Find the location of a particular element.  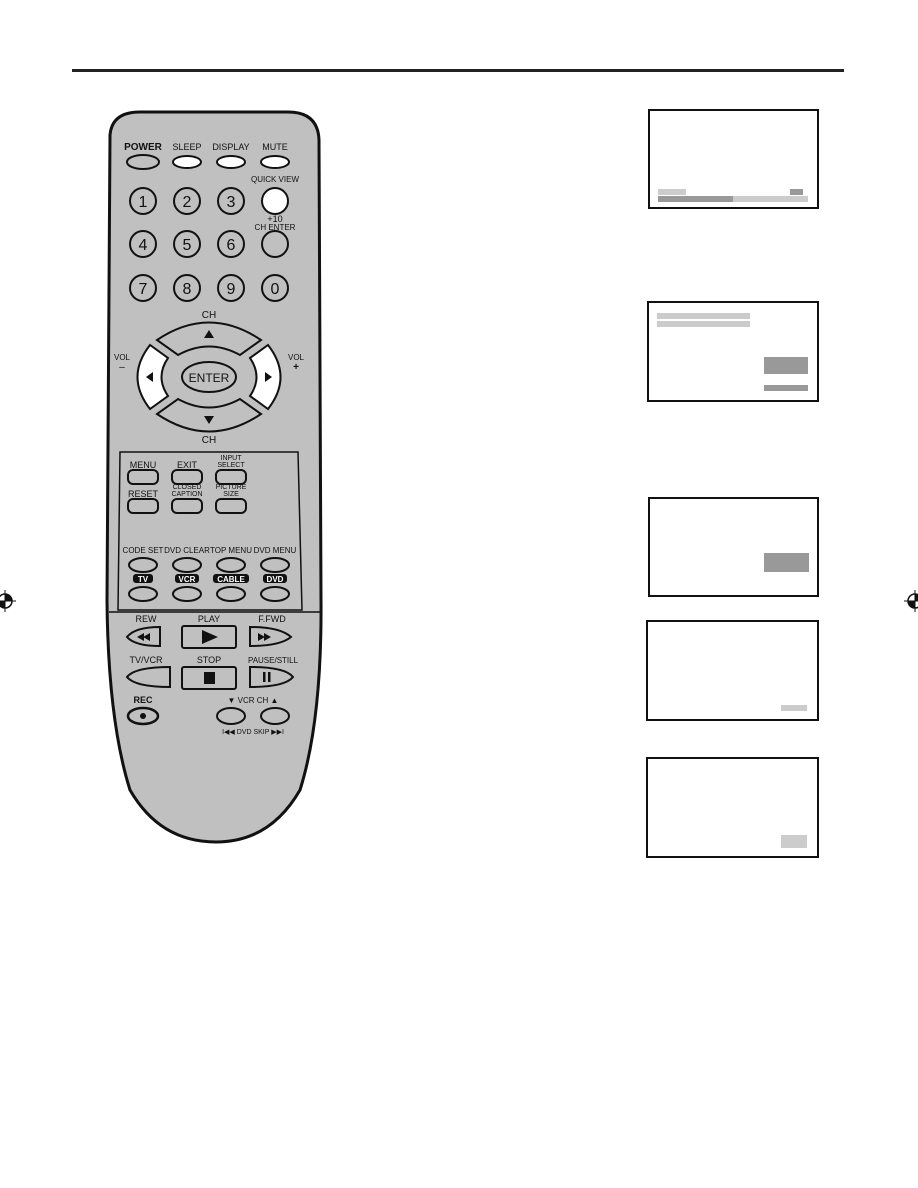

code-set-button is located at coordinates (143, 565).